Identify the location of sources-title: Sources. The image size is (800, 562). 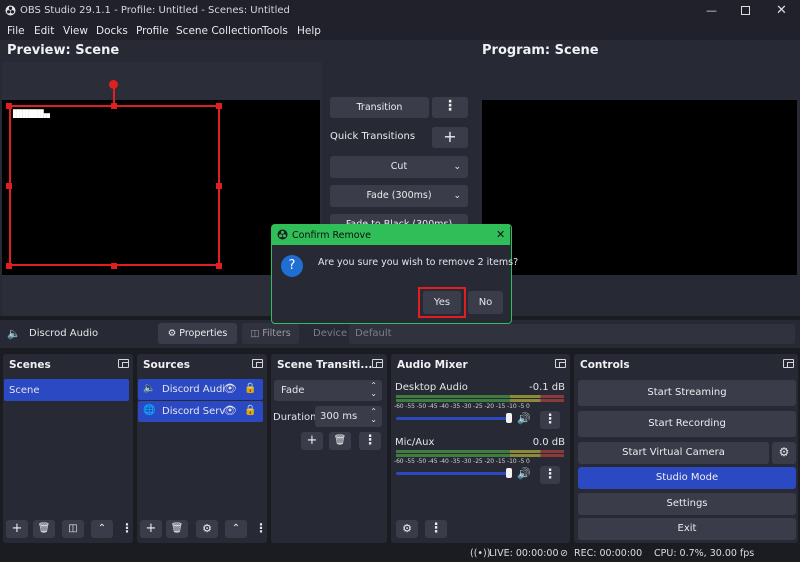
(167, 365).